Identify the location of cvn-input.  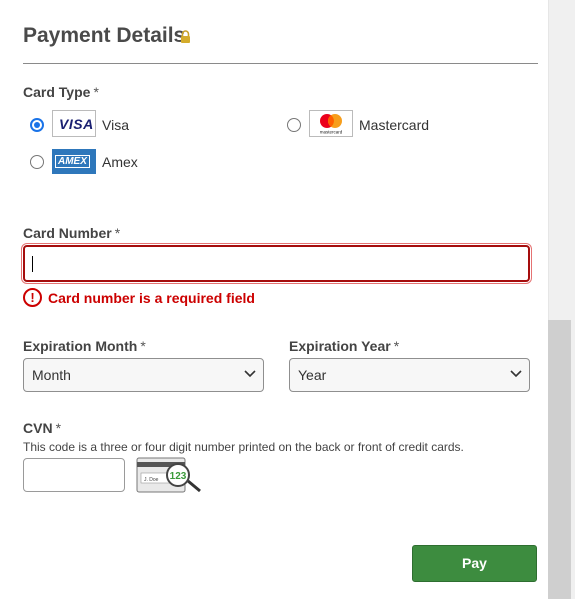
(74, 475).